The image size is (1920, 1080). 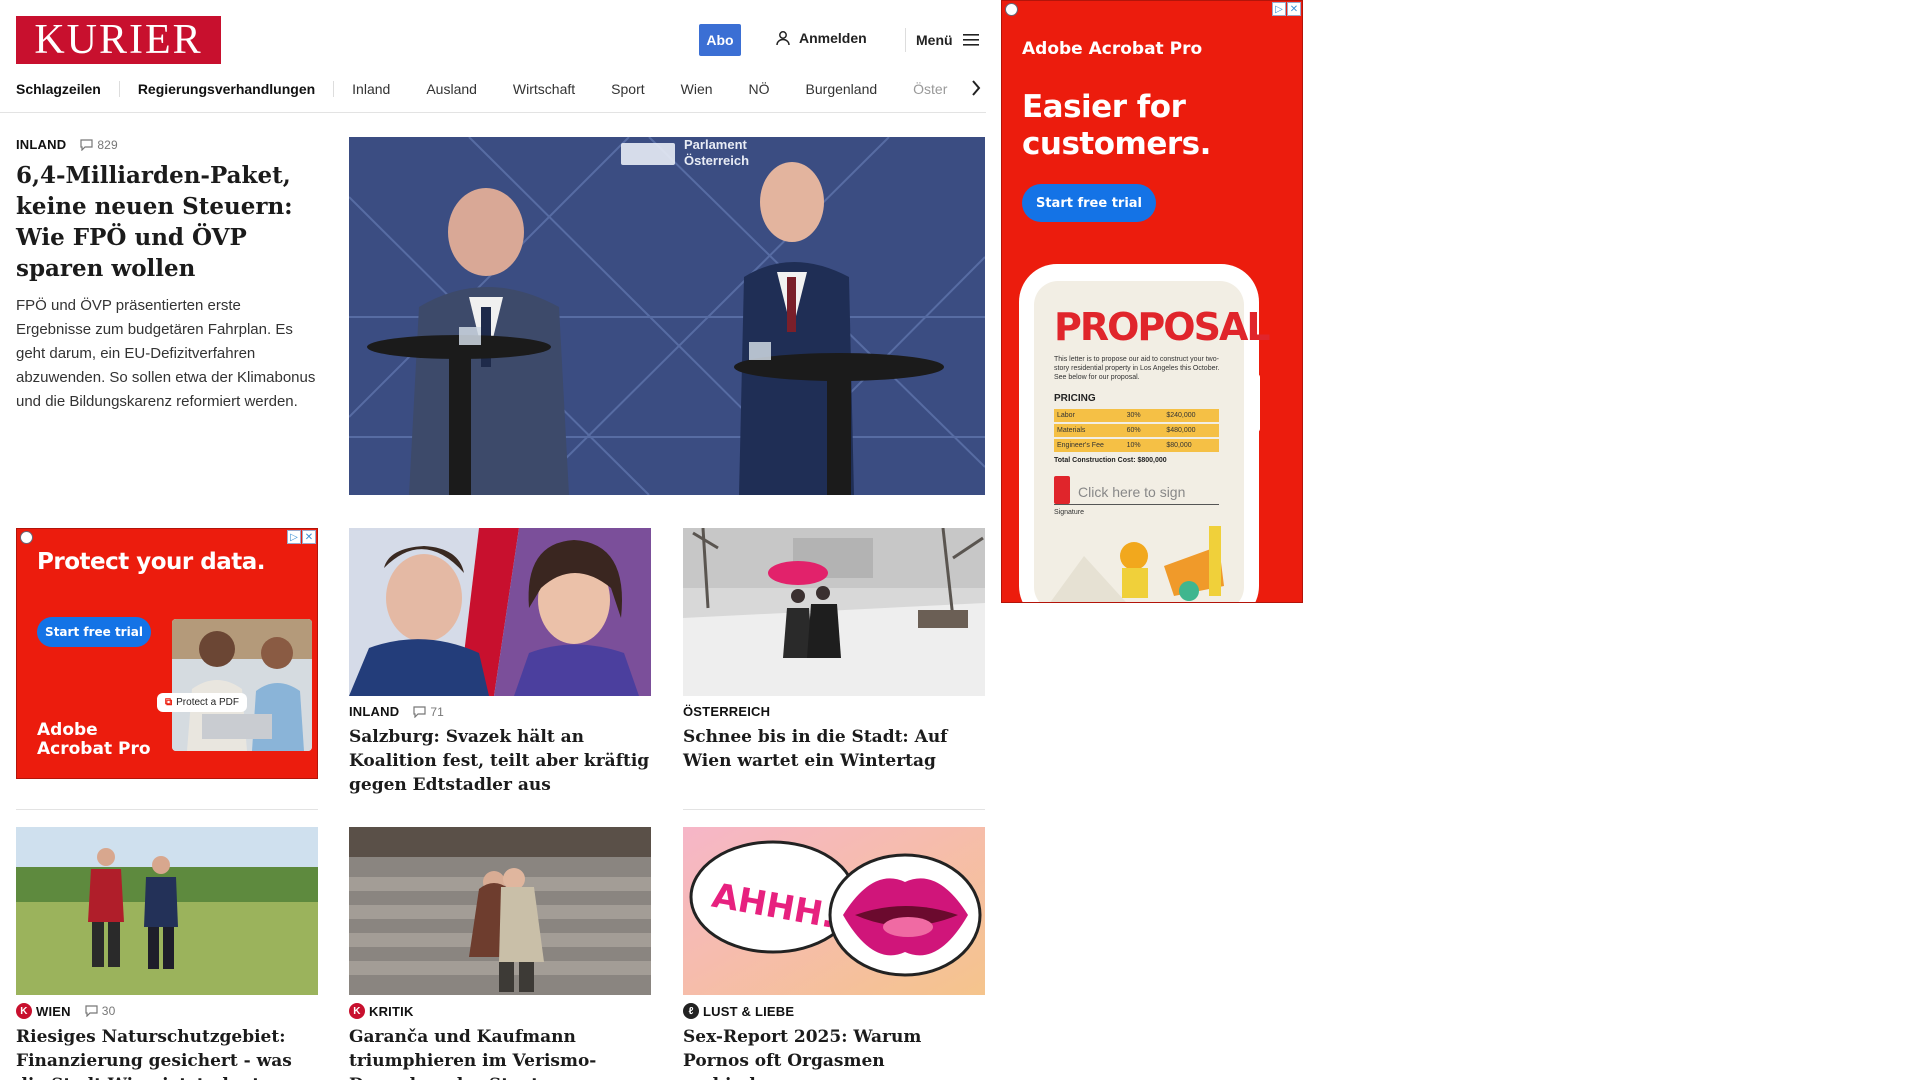 I want to click on lead-comment-count: 829, so click(x=99, y=145).